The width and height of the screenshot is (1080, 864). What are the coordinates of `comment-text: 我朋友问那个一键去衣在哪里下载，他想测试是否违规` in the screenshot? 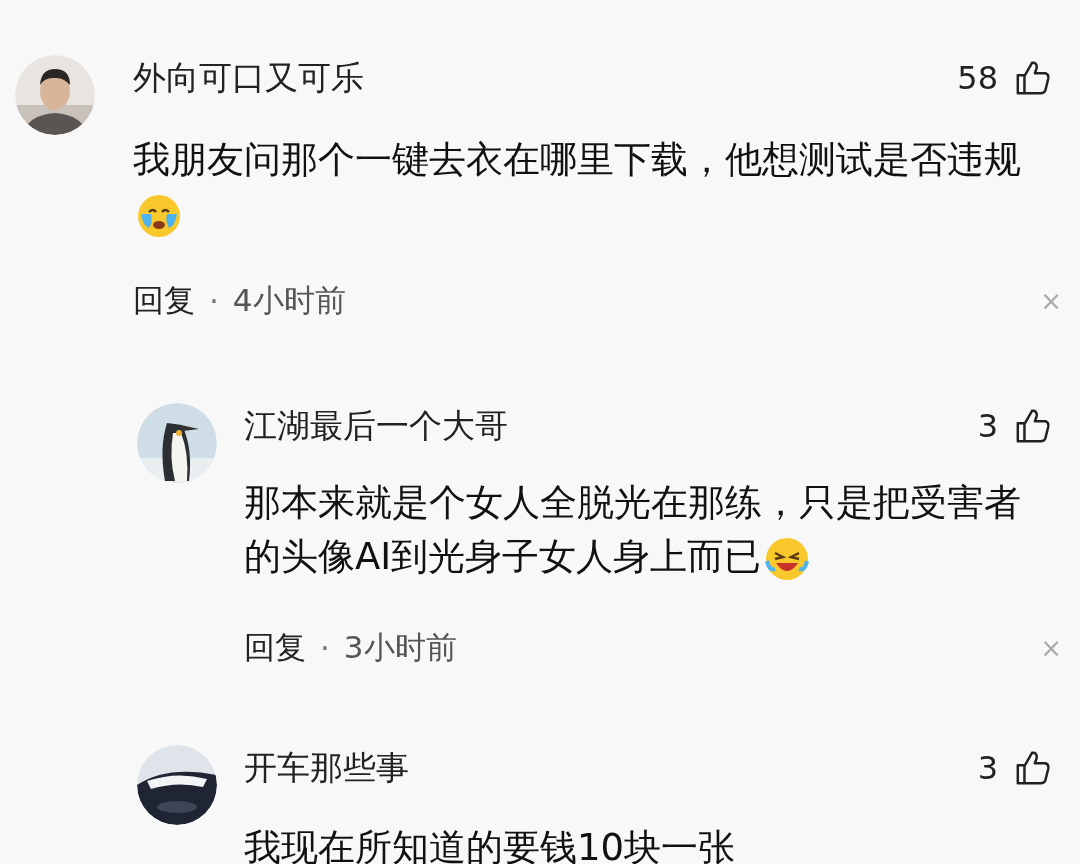 It's located at (592, 187).